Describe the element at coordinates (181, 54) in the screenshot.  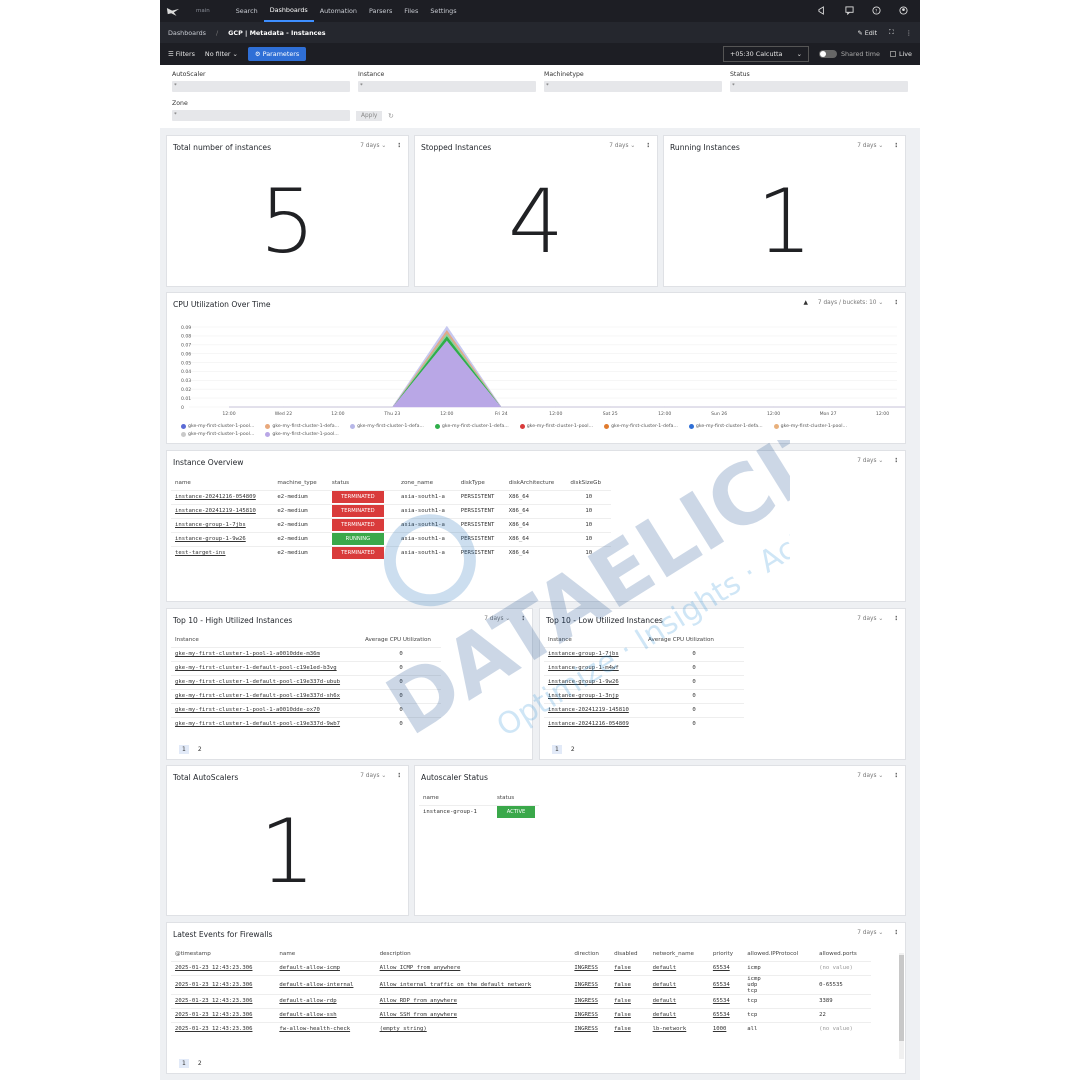
I see `filters-button: ☰ Filters` at that location.